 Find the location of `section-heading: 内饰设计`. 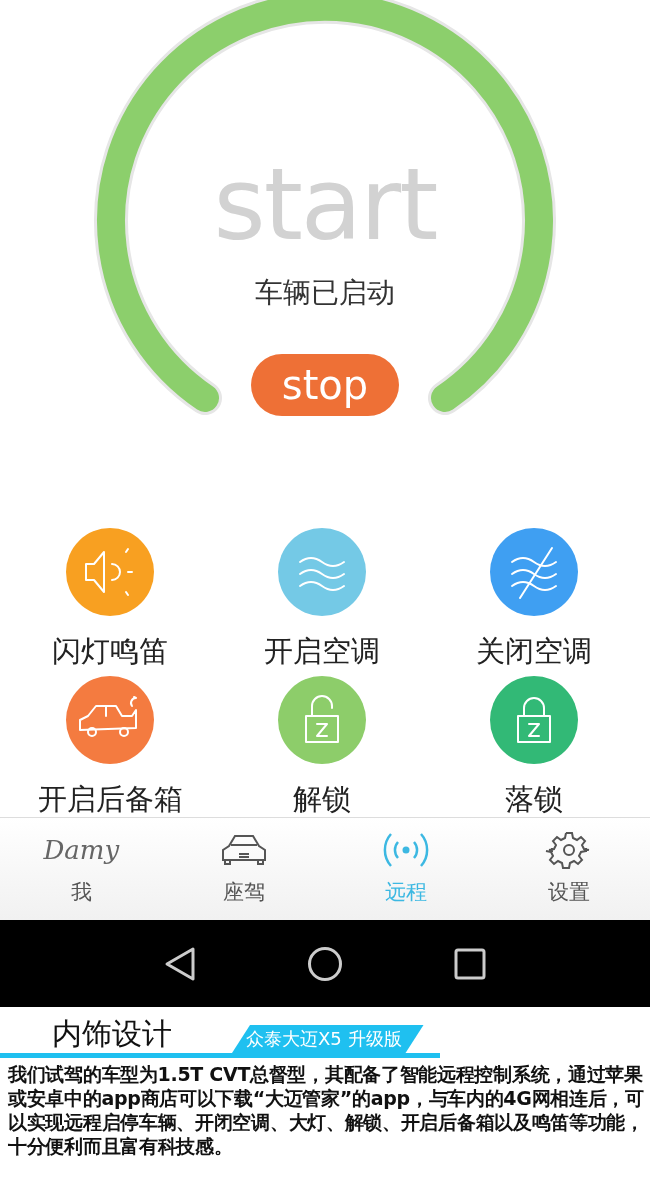

section-heading: 内饰设计 is located at coordinates (112, 1034).